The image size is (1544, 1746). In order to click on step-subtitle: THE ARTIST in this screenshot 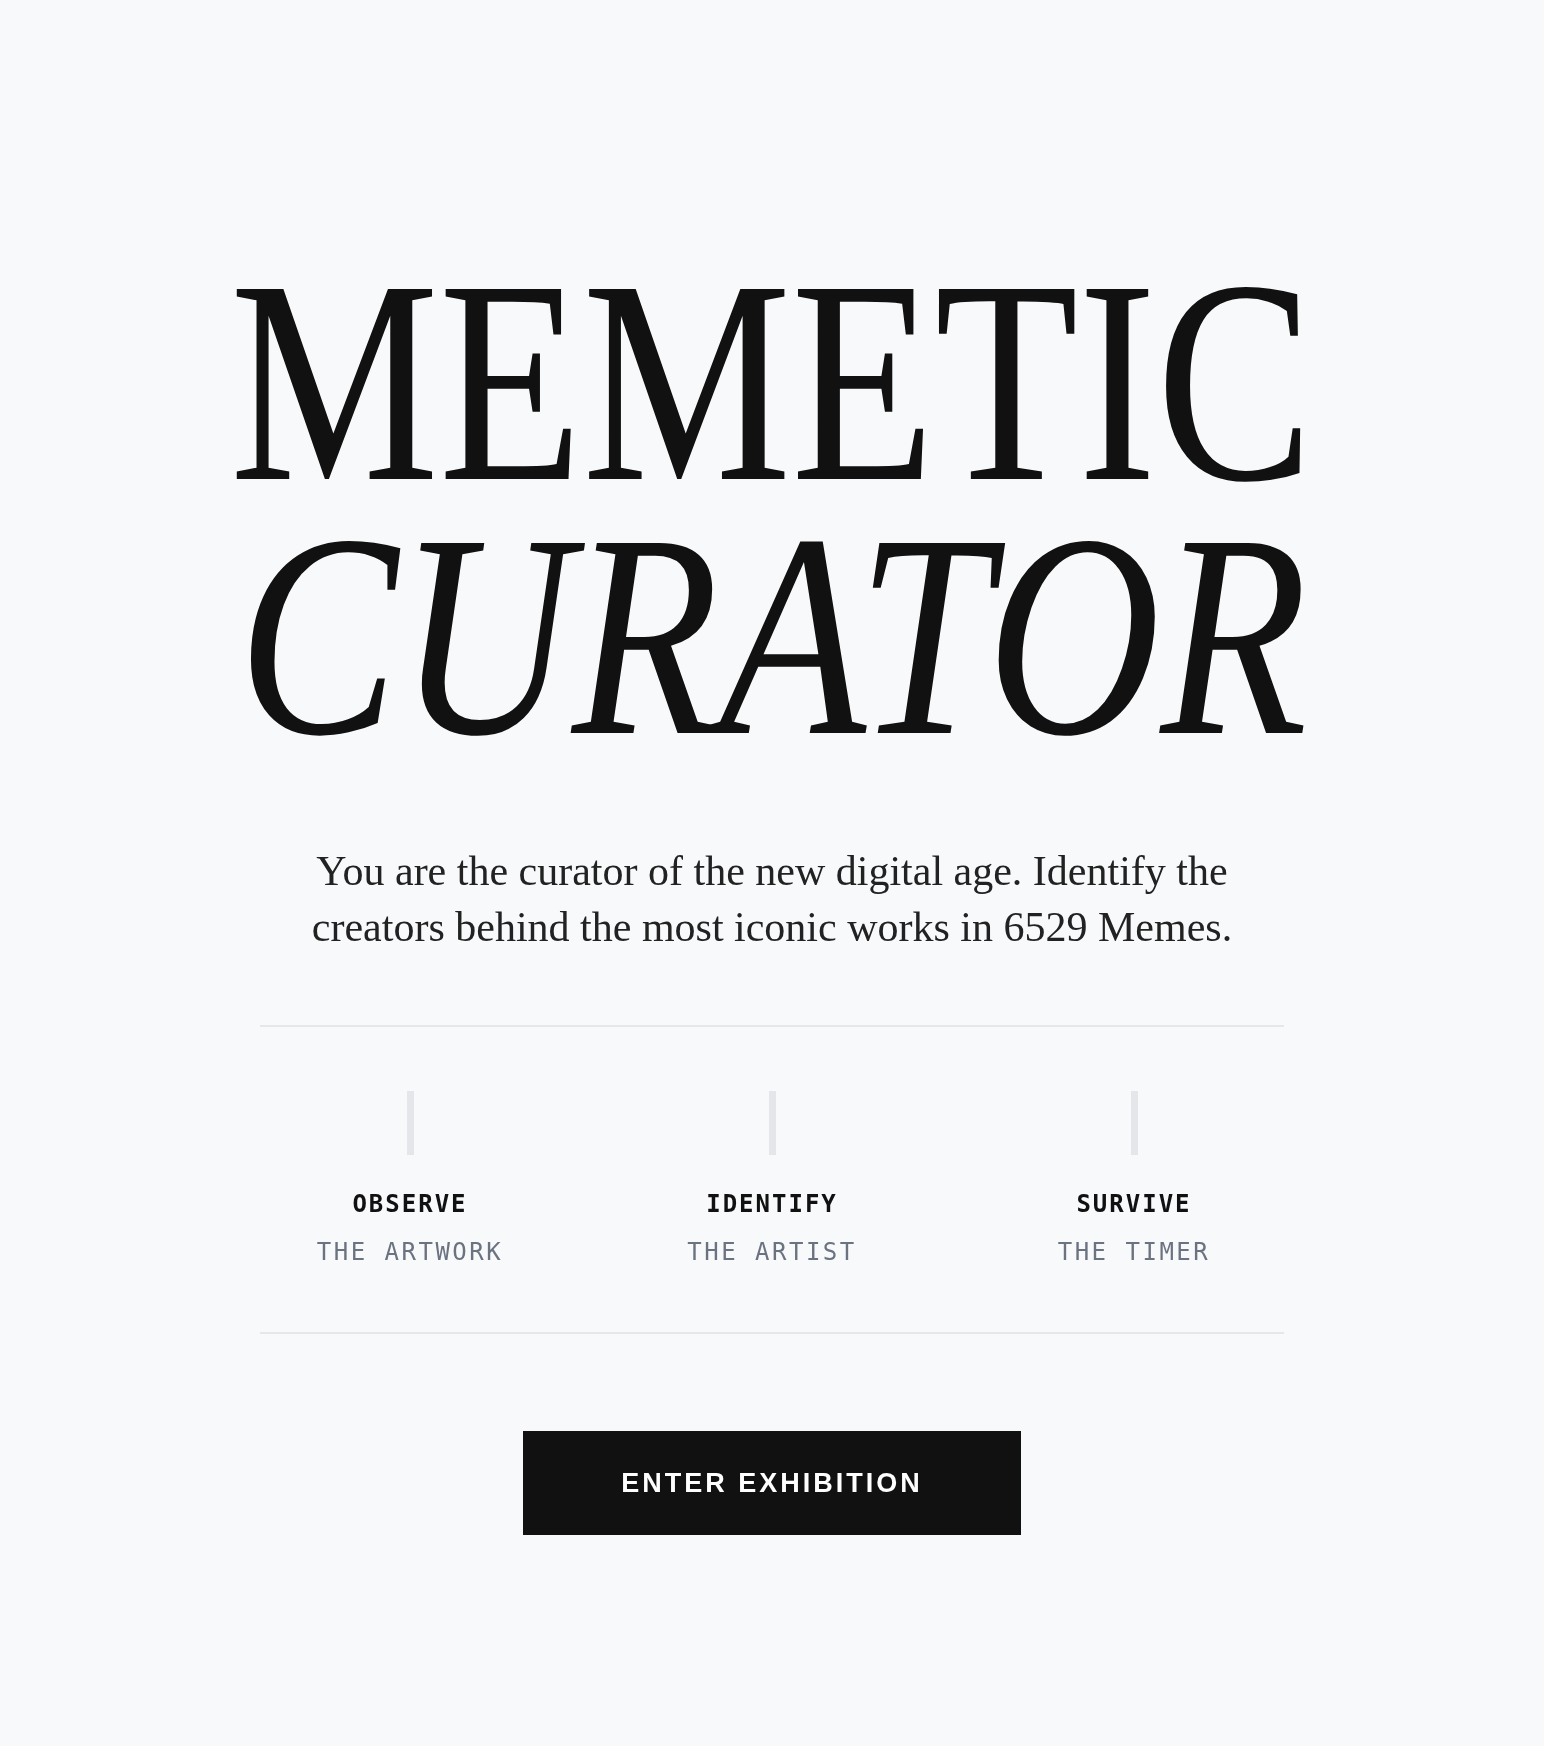, I will do `click(772, 1252)`.